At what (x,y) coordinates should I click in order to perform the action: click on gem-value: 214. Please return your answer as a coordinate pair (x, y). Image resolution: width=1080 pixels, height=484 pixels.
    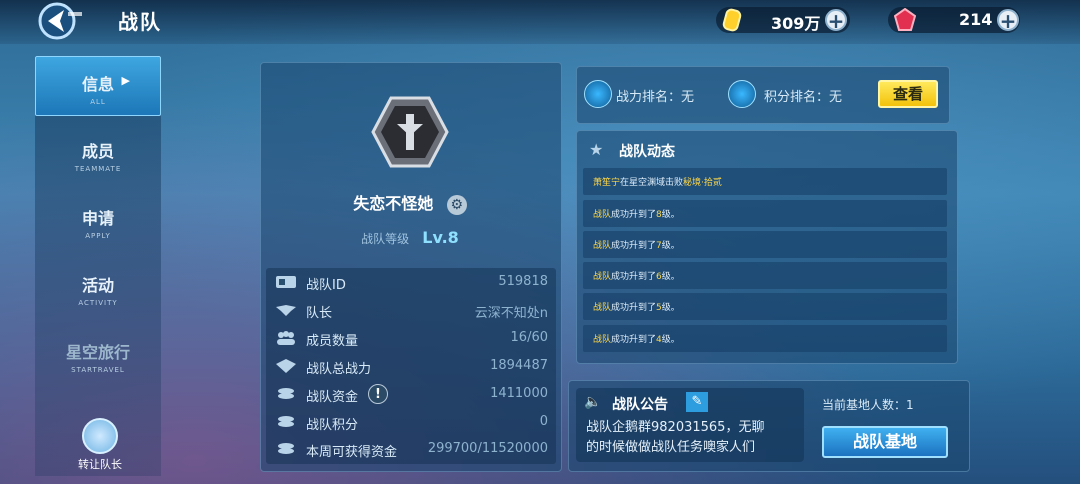
    Looking at the image, I should click on (976, 19).